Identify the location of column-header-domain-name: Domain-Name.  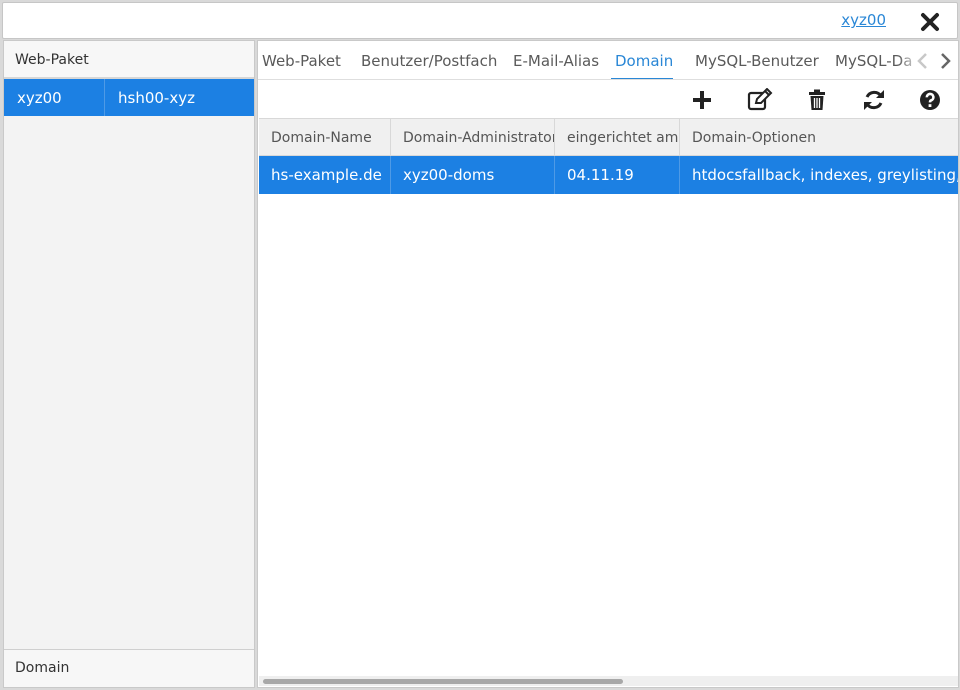
(325, 137).